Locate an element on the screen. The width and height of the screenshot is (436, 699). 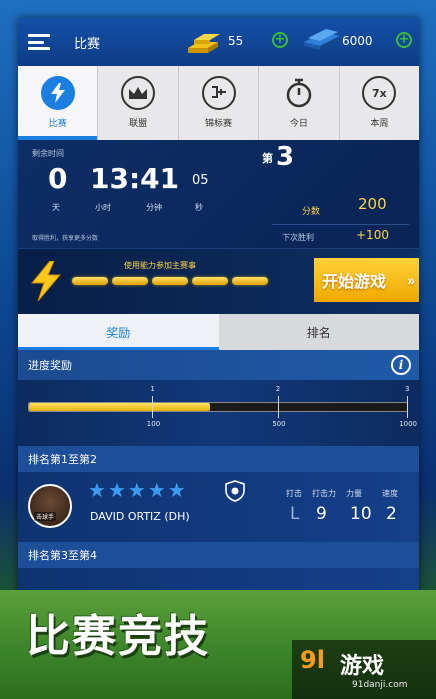
unit-hours: 小时 is located at coordinates (103, 207).